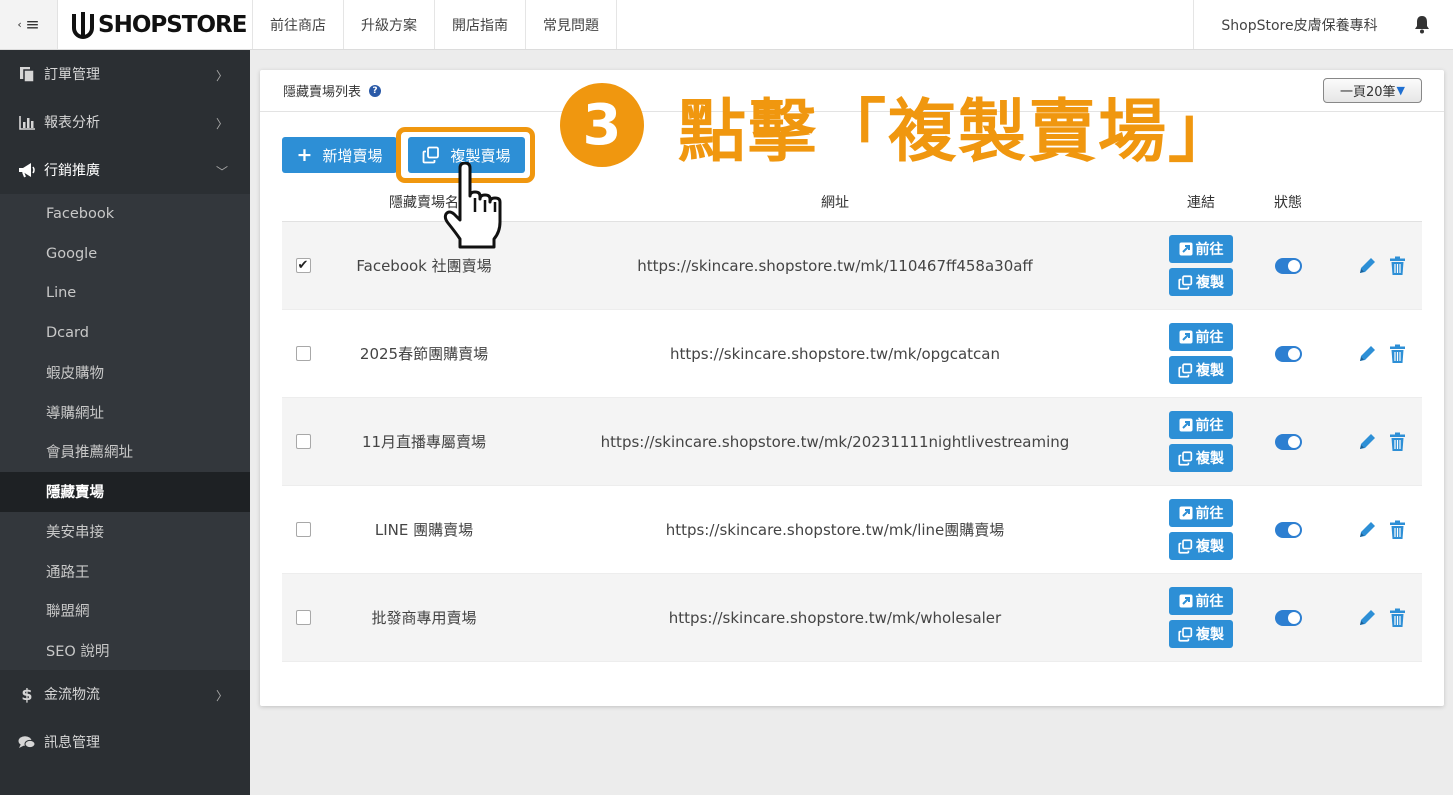 The width and height of the screenshot is (1453, 795). Describe the element at coordinates (125, 532) in the screenshot. I see `sidebar-item-meian: 美安串接` at that location.